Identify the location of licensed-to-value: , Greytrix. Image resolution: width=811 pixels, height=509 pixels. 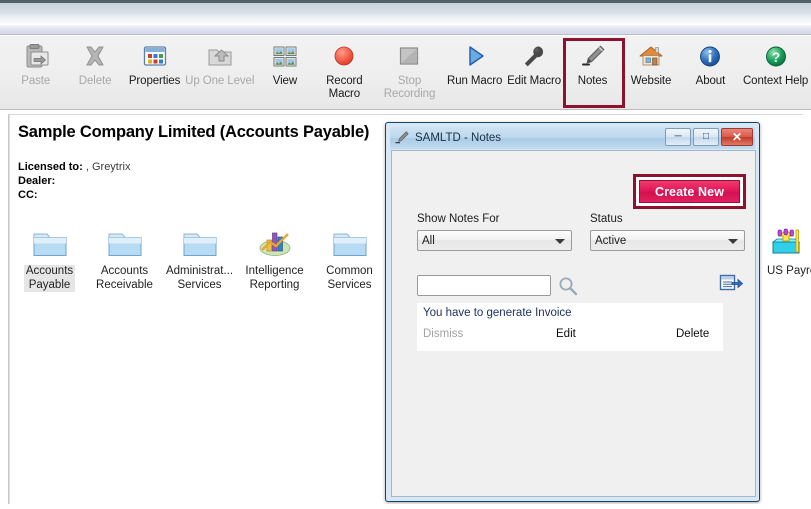
(108, 167).